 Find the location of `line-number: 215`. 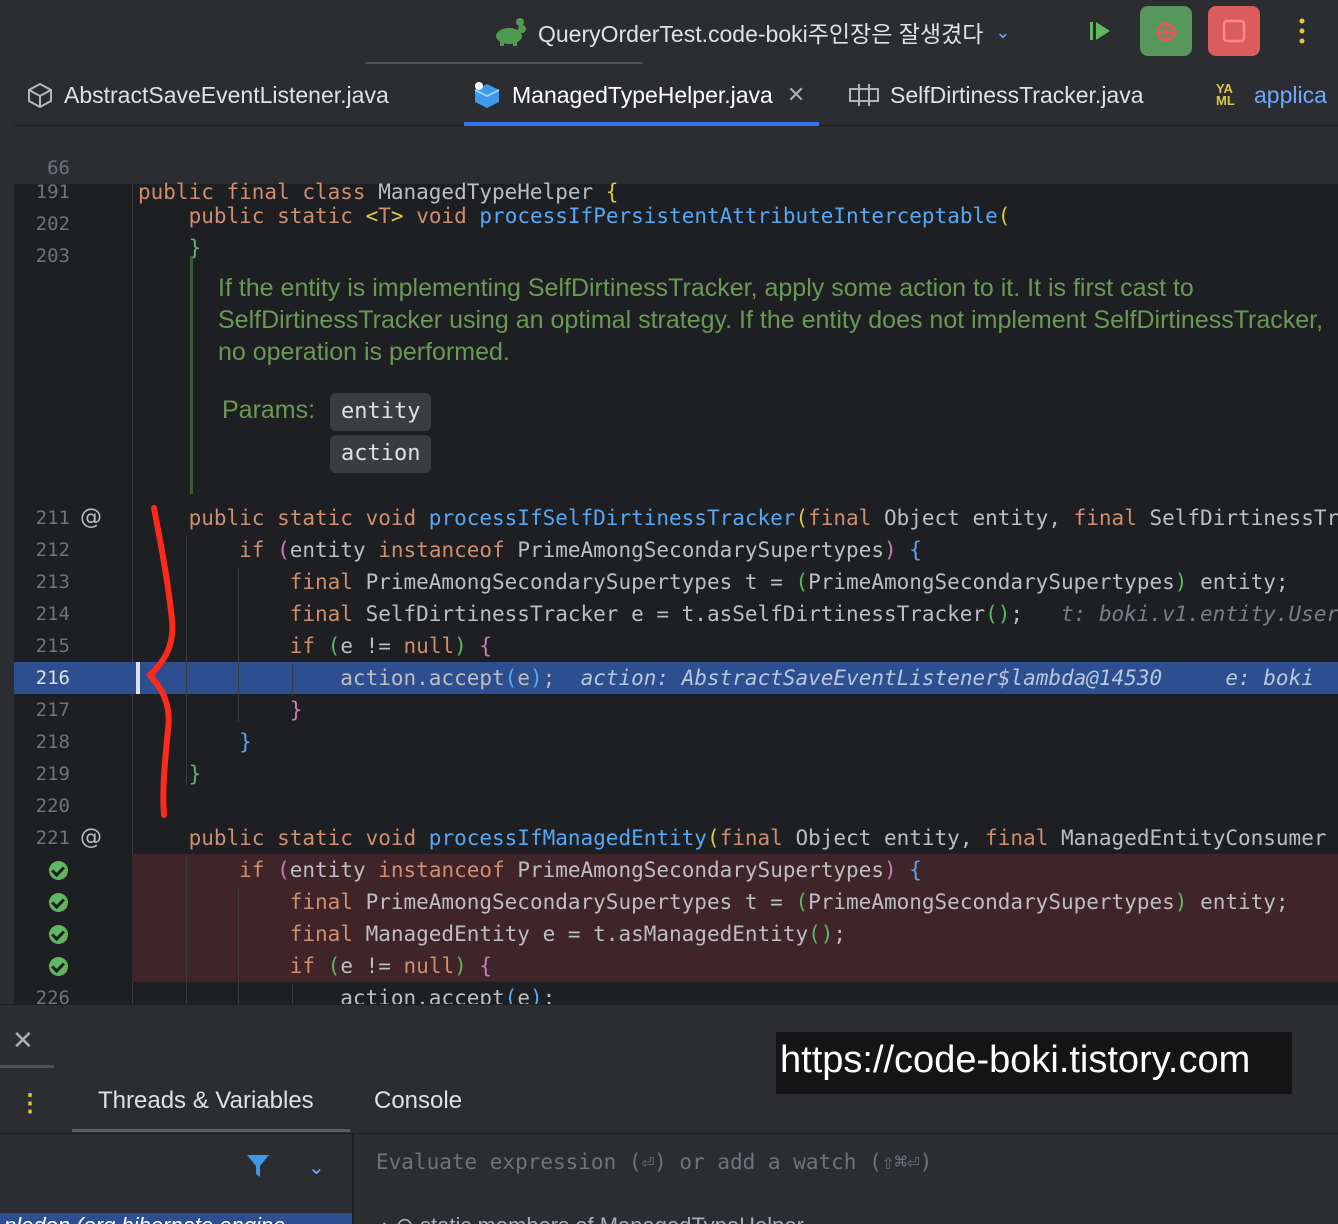

line-number: 215 is located at coordinates (52, 646).